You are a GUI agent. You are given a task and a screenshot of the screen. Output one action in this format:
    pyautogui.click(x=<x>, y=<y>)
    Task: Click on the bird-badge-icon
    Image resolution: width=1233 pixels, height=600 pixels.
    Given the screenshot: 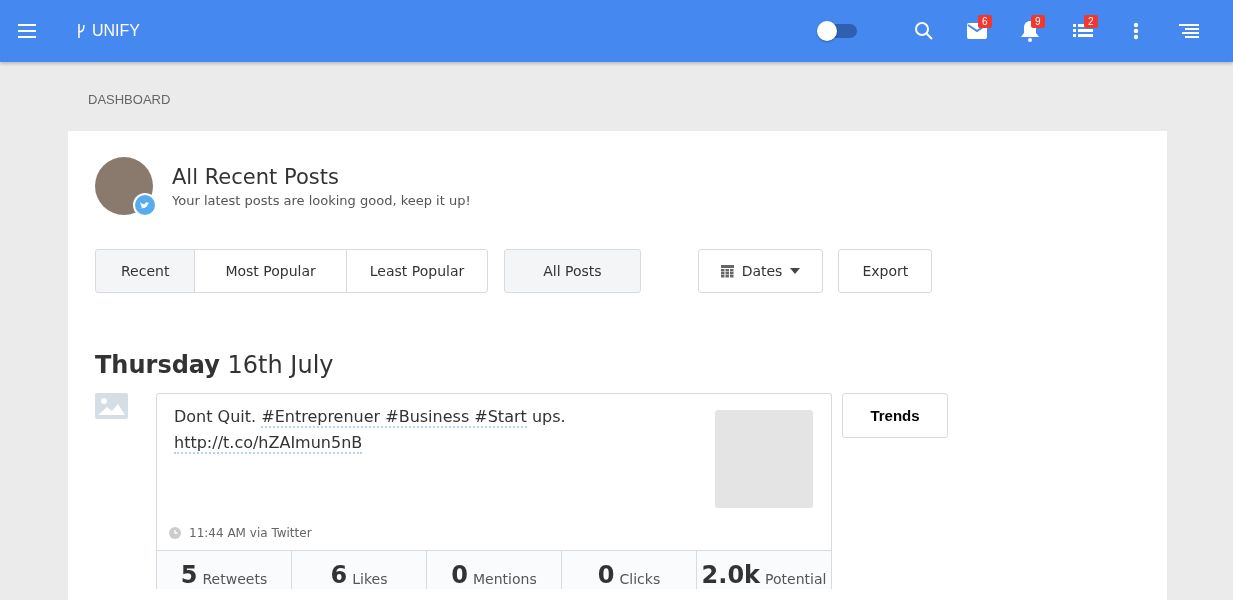 What is the action you would take?
    pyautogui.click(x=145, y=205)
    